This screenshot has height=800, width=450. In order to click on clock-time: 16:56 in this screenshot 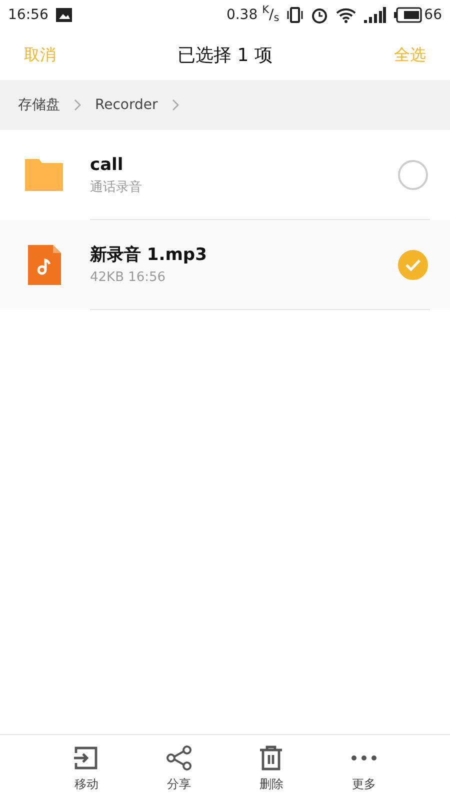, I will do `click(28, 15)`.